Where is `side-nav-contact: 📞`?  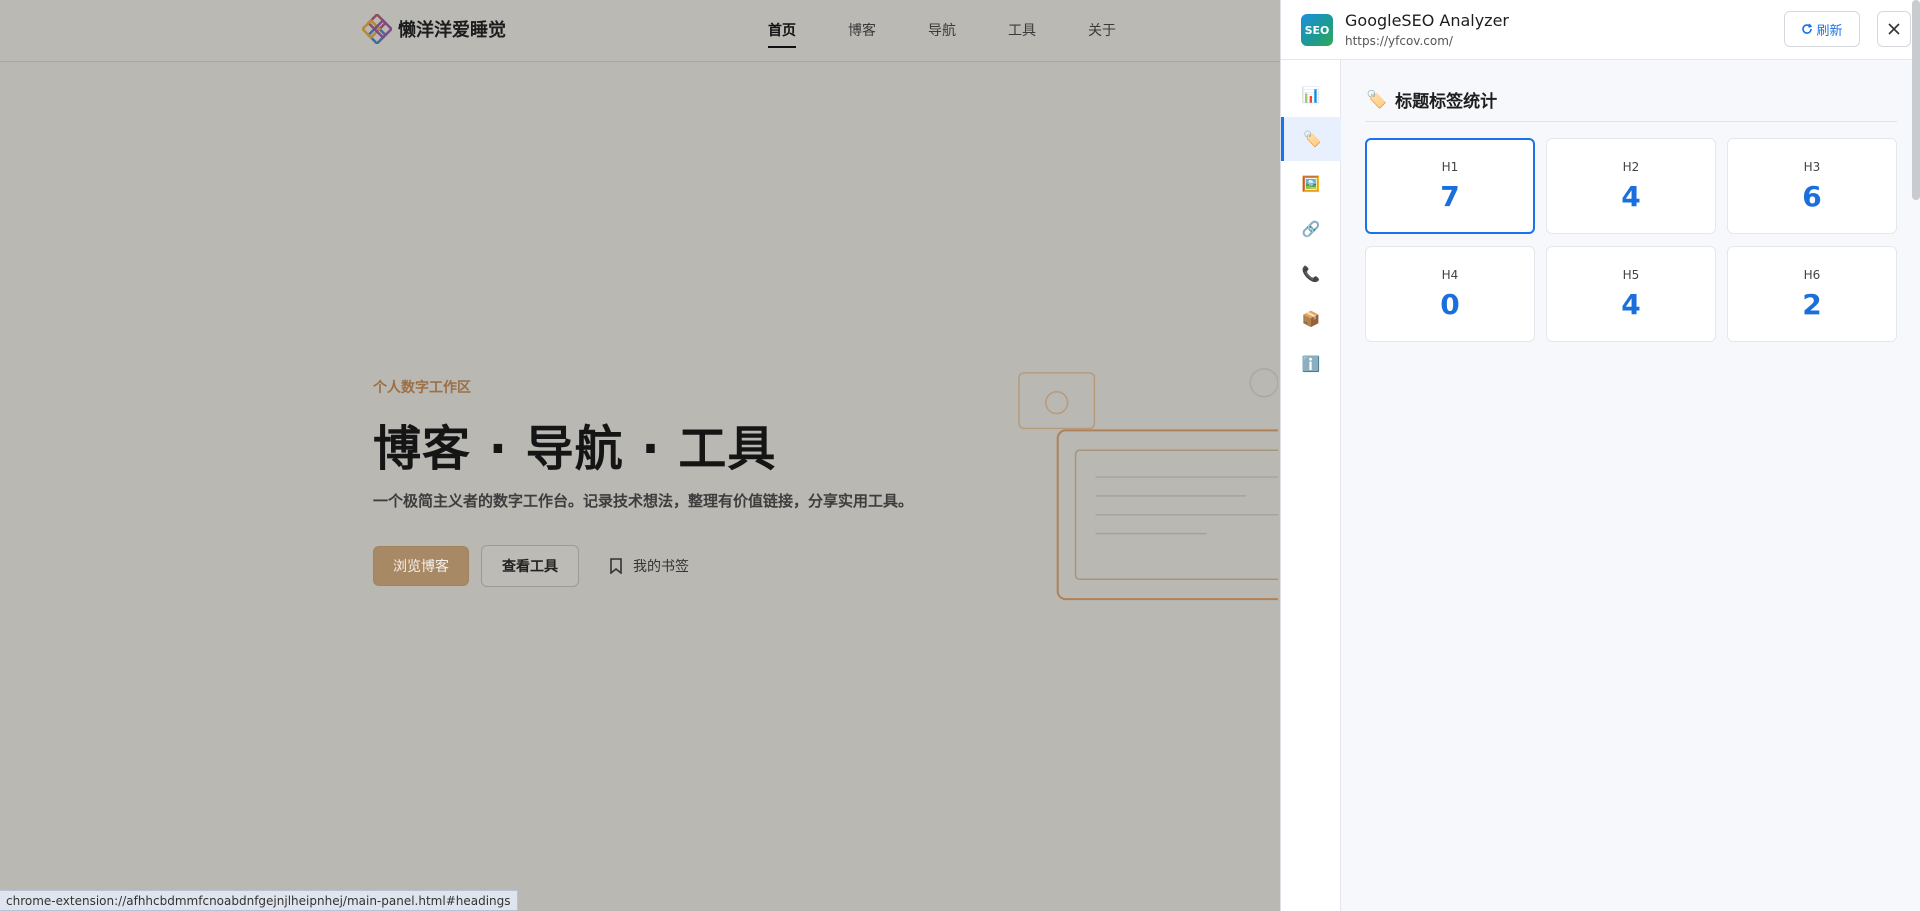 side-nav-contact: 📞 is located at coordinates (1311, 274).